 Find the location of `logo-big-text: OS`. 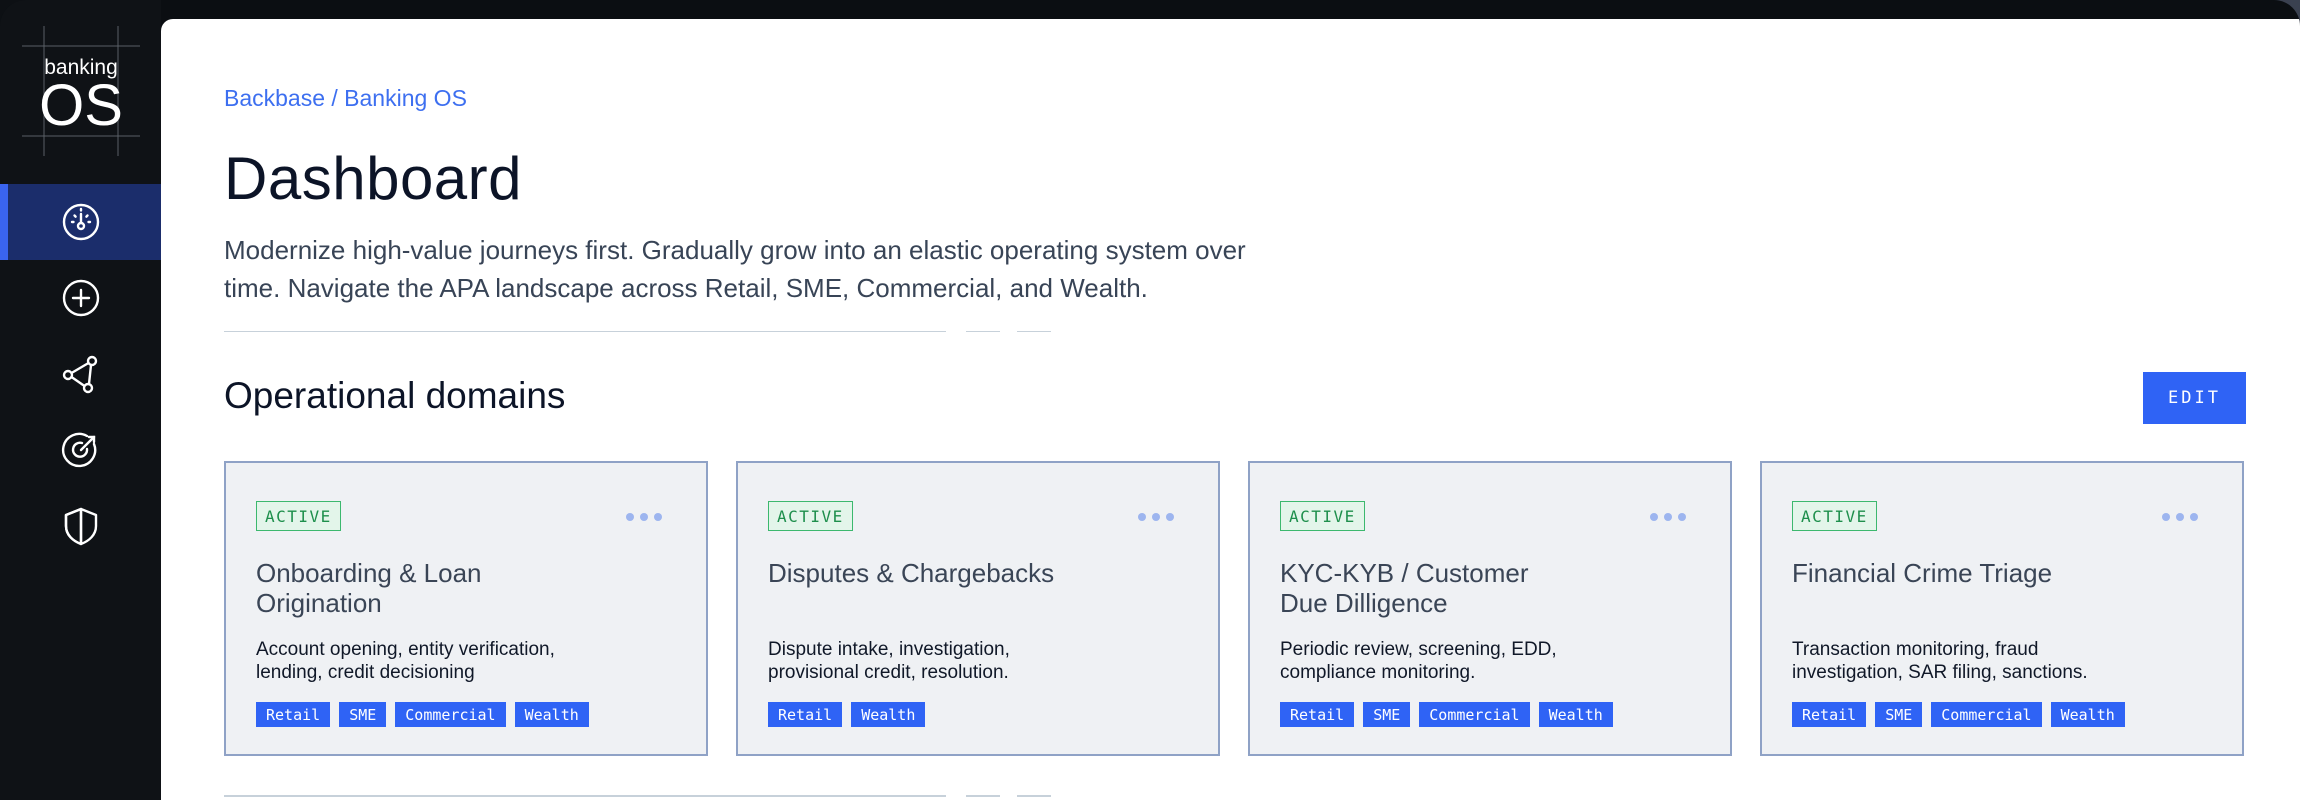

logo-big-text: OS is located at coordinates (81, 105).